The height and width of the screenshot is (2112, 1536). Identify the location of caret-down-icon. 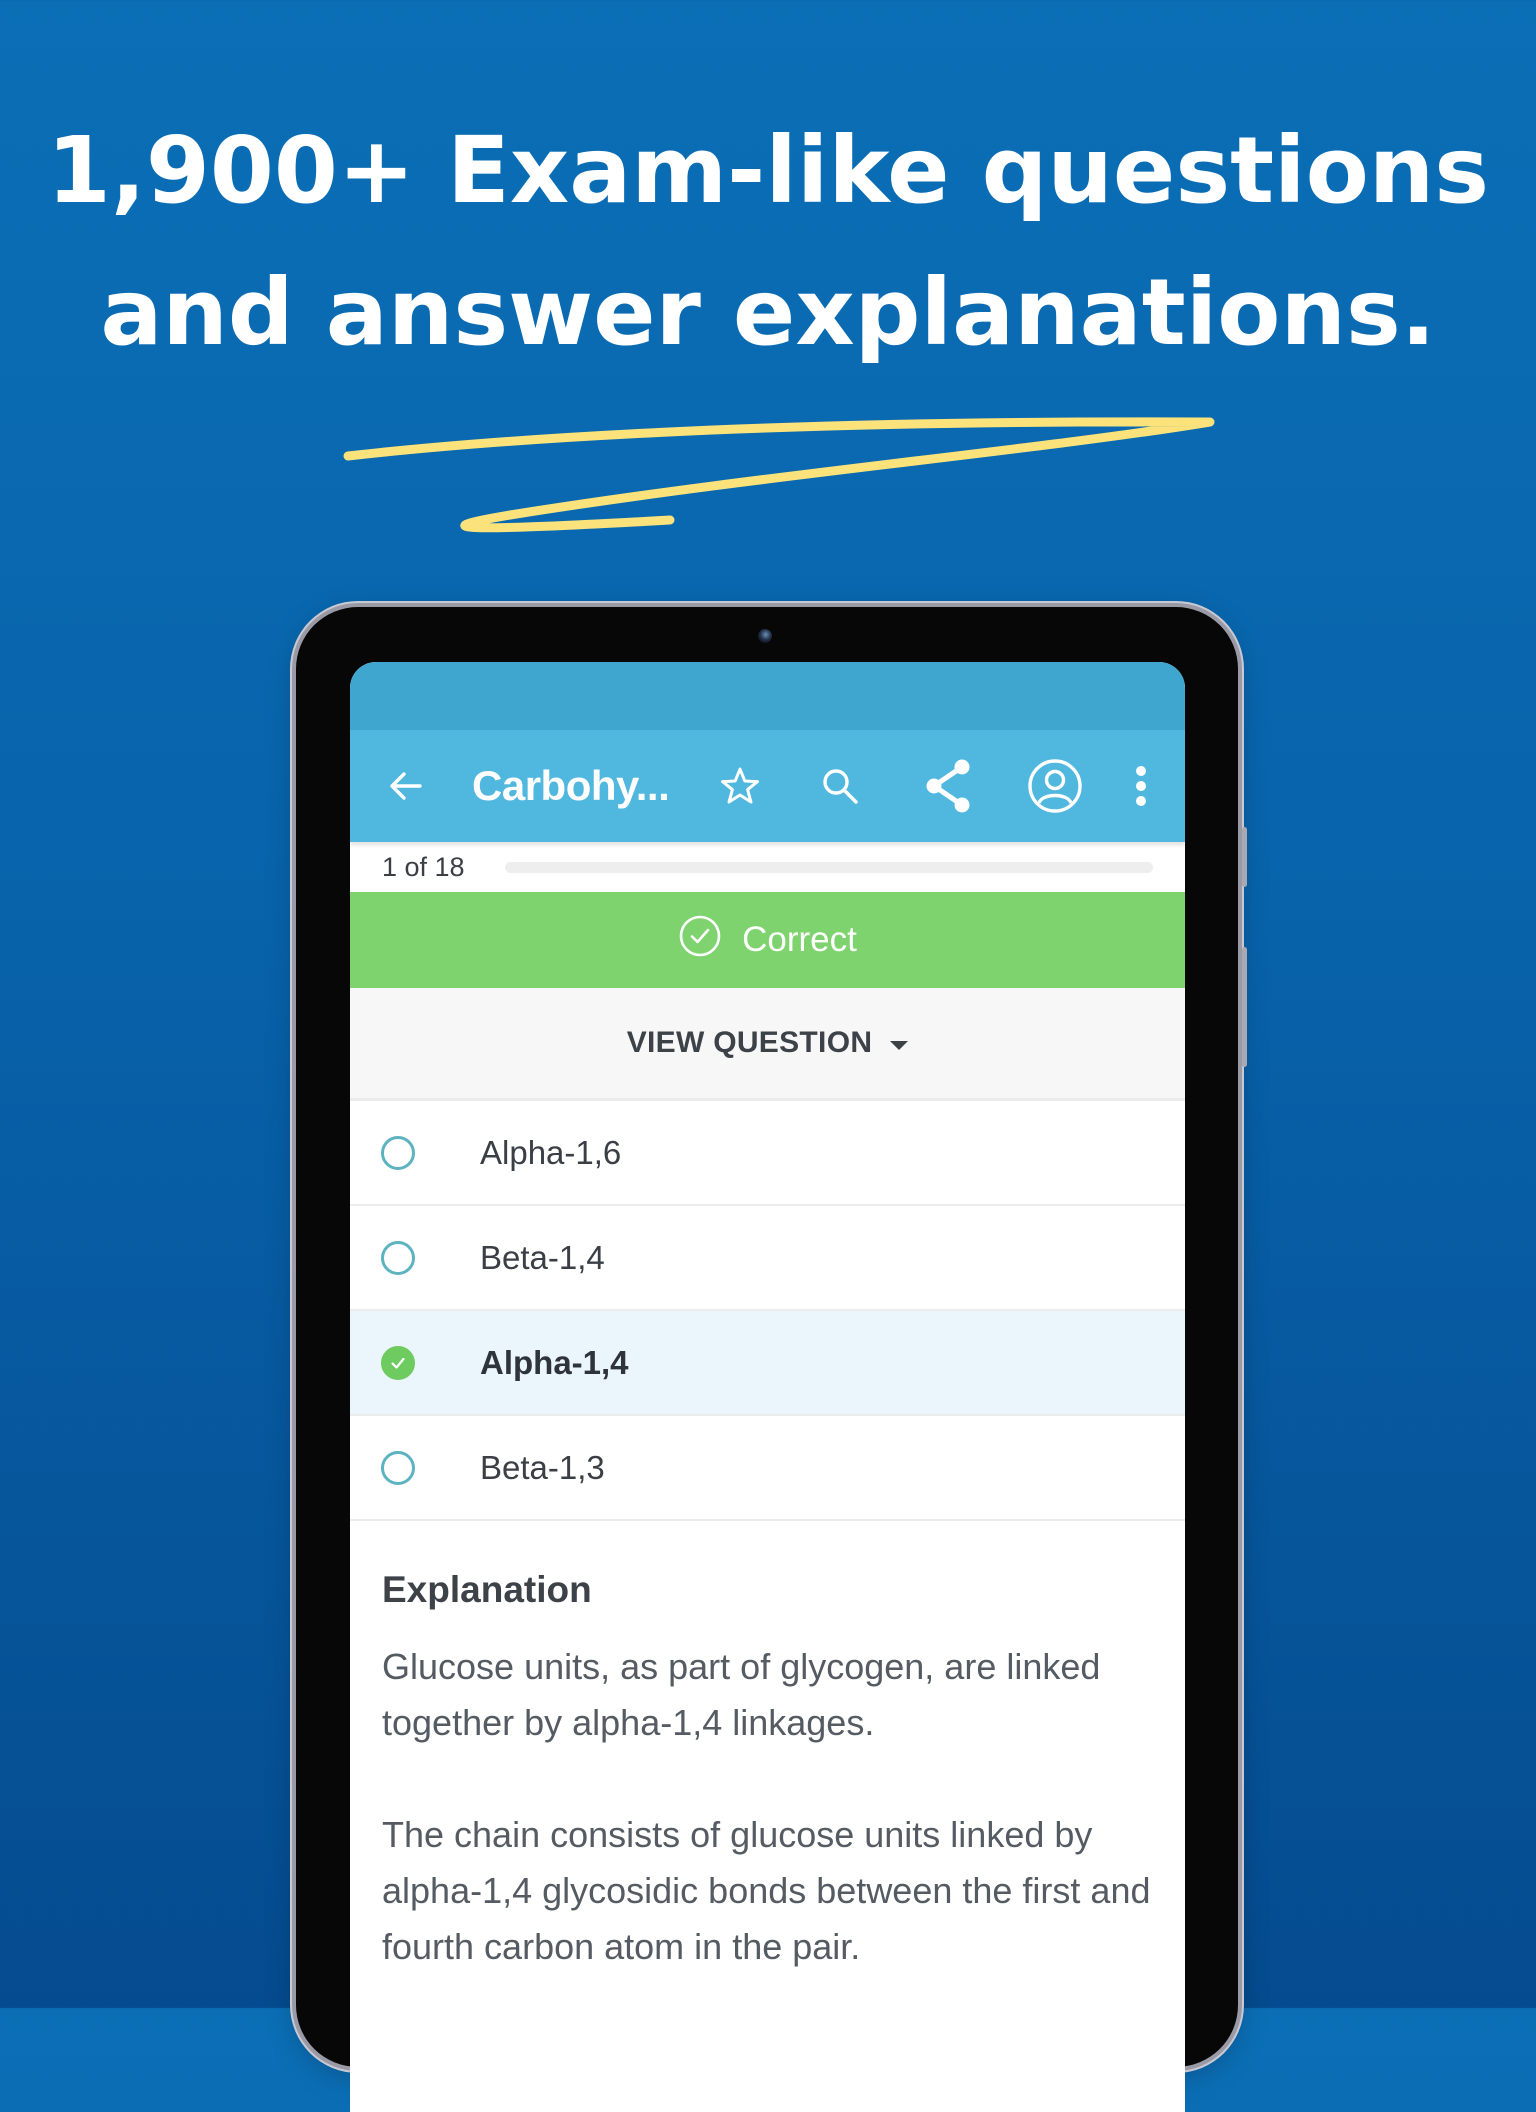
(899, 1045).